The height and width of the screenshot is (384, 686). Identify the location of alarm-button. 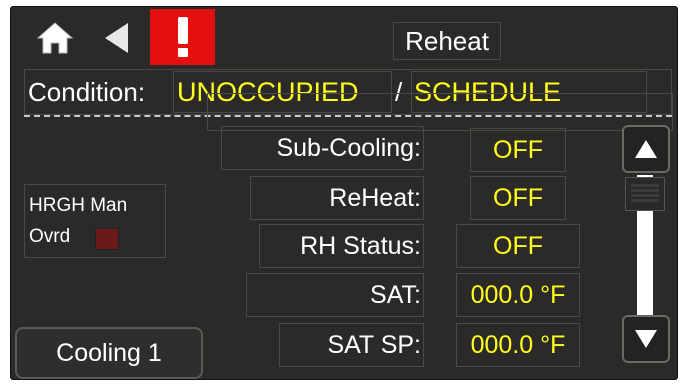
(182, 37).